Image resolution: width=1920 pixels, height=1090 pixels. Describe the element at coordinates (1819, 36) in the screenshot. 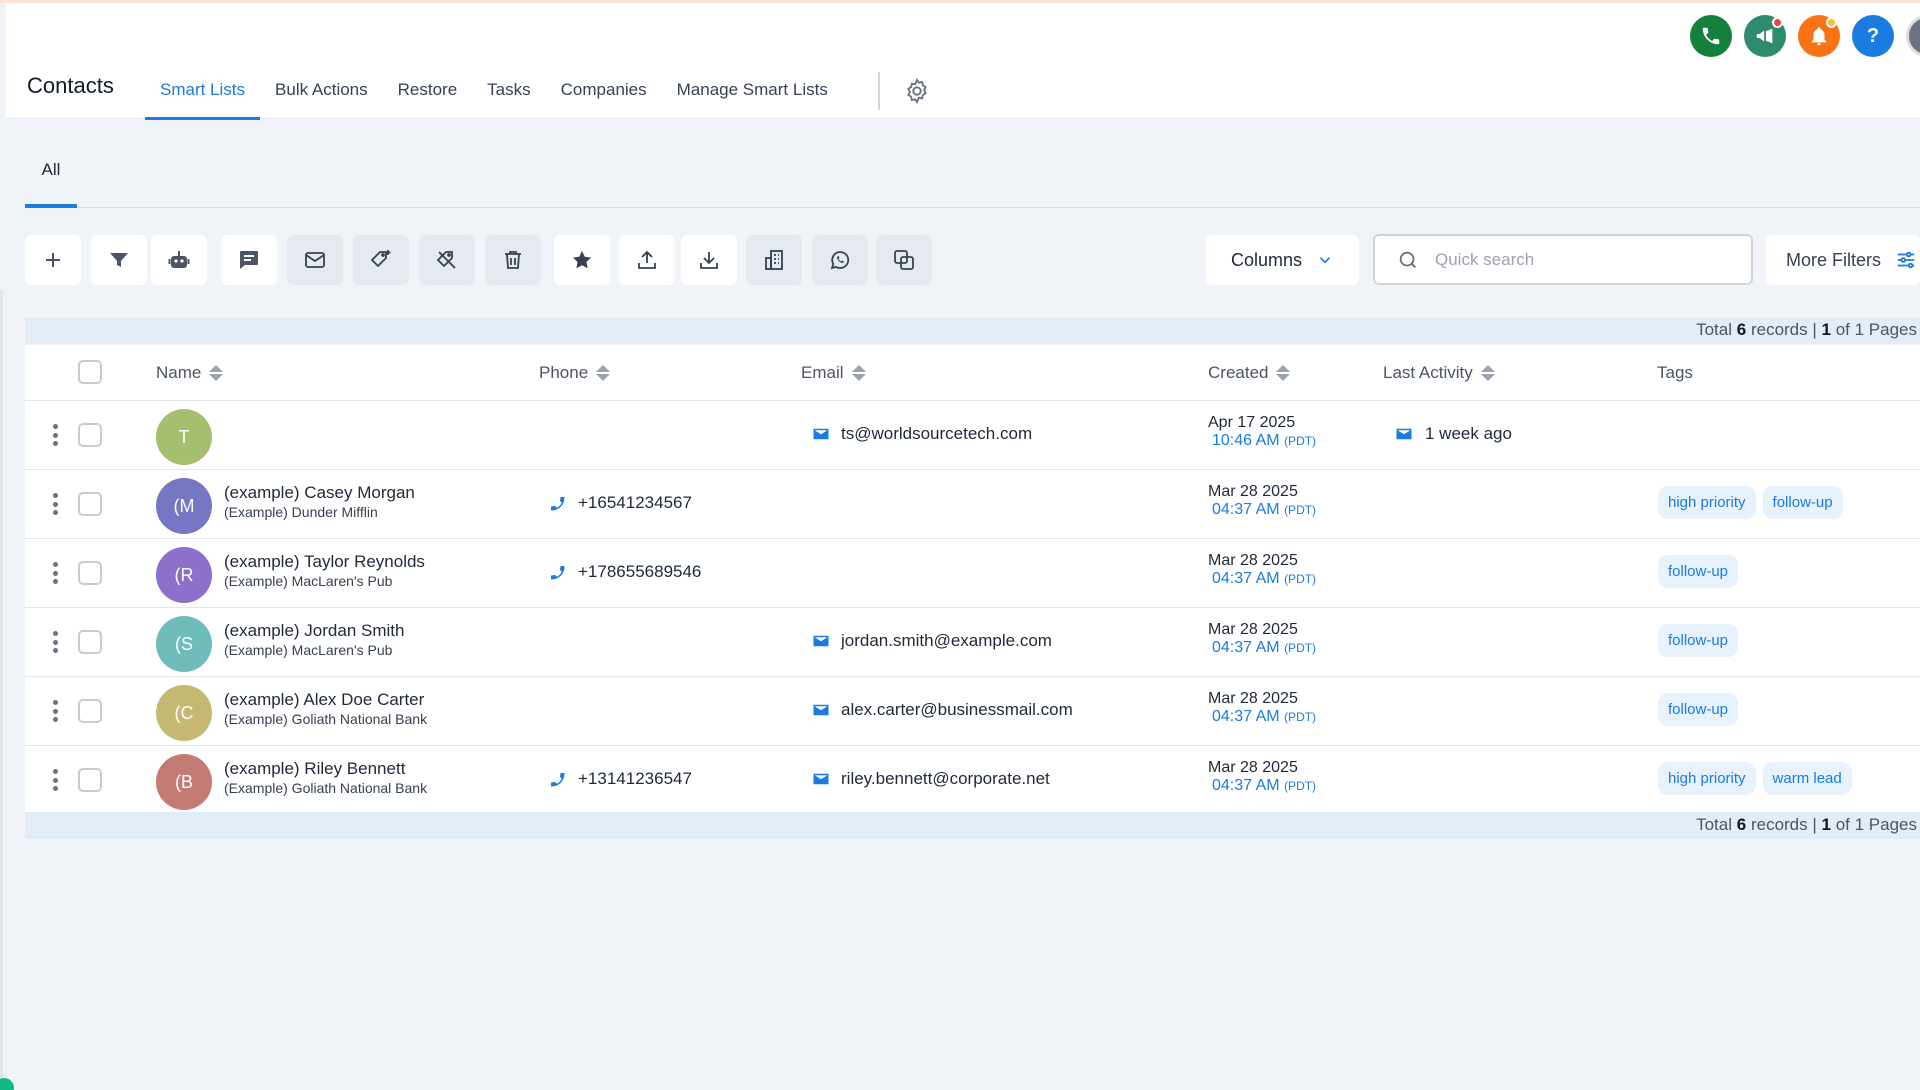

I see `bell-icon` at that location.